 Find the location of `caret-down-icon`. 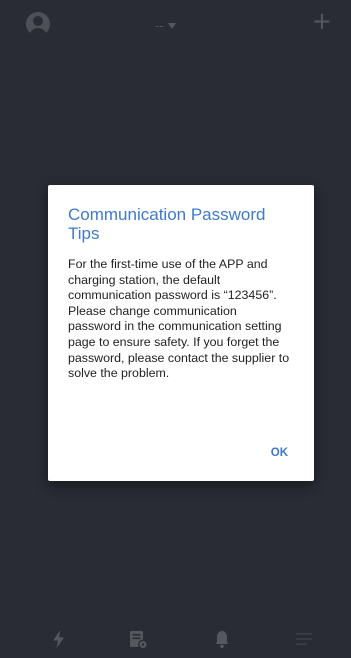

caret-down-icon is located at coordinates (171, 25).